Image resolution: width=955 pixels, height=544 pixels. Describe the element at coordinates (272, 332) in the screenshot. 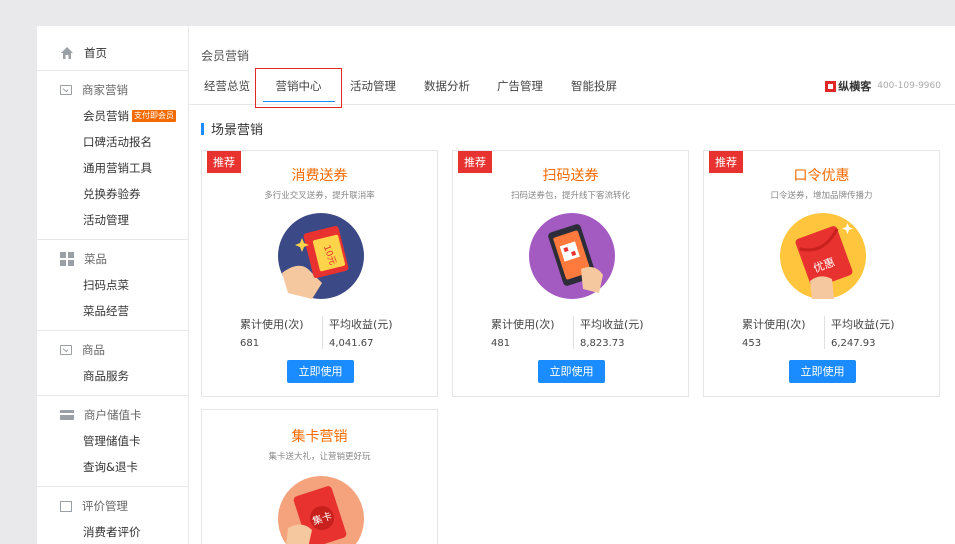

I see `stat-usage: 累计使用(次) 681` at that location.